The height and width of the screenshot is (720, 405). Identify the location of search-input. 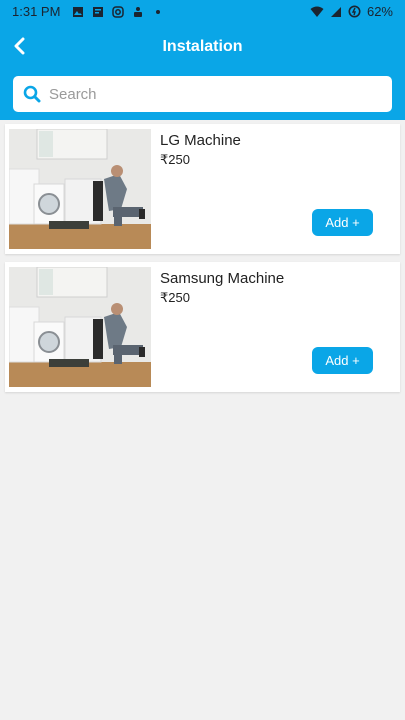
(209, 94).